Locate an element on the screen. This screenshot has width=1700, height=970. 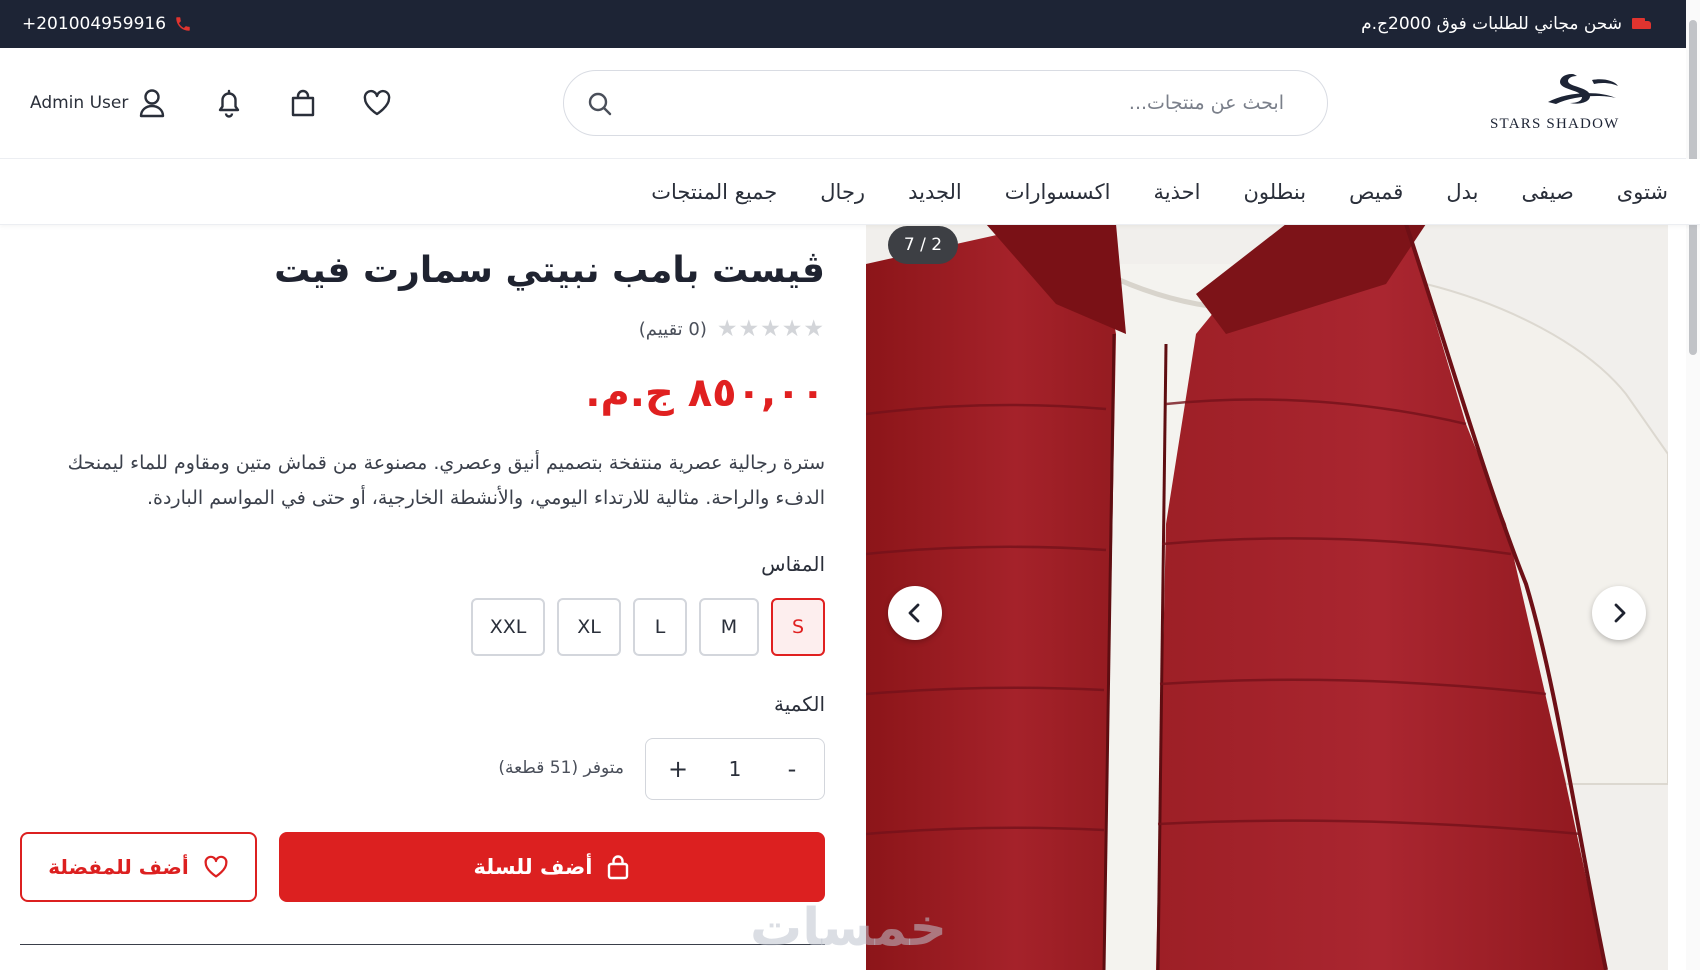
add-to-wishlist-label: أضف للمفضلة is located at coordinates (118, 867).